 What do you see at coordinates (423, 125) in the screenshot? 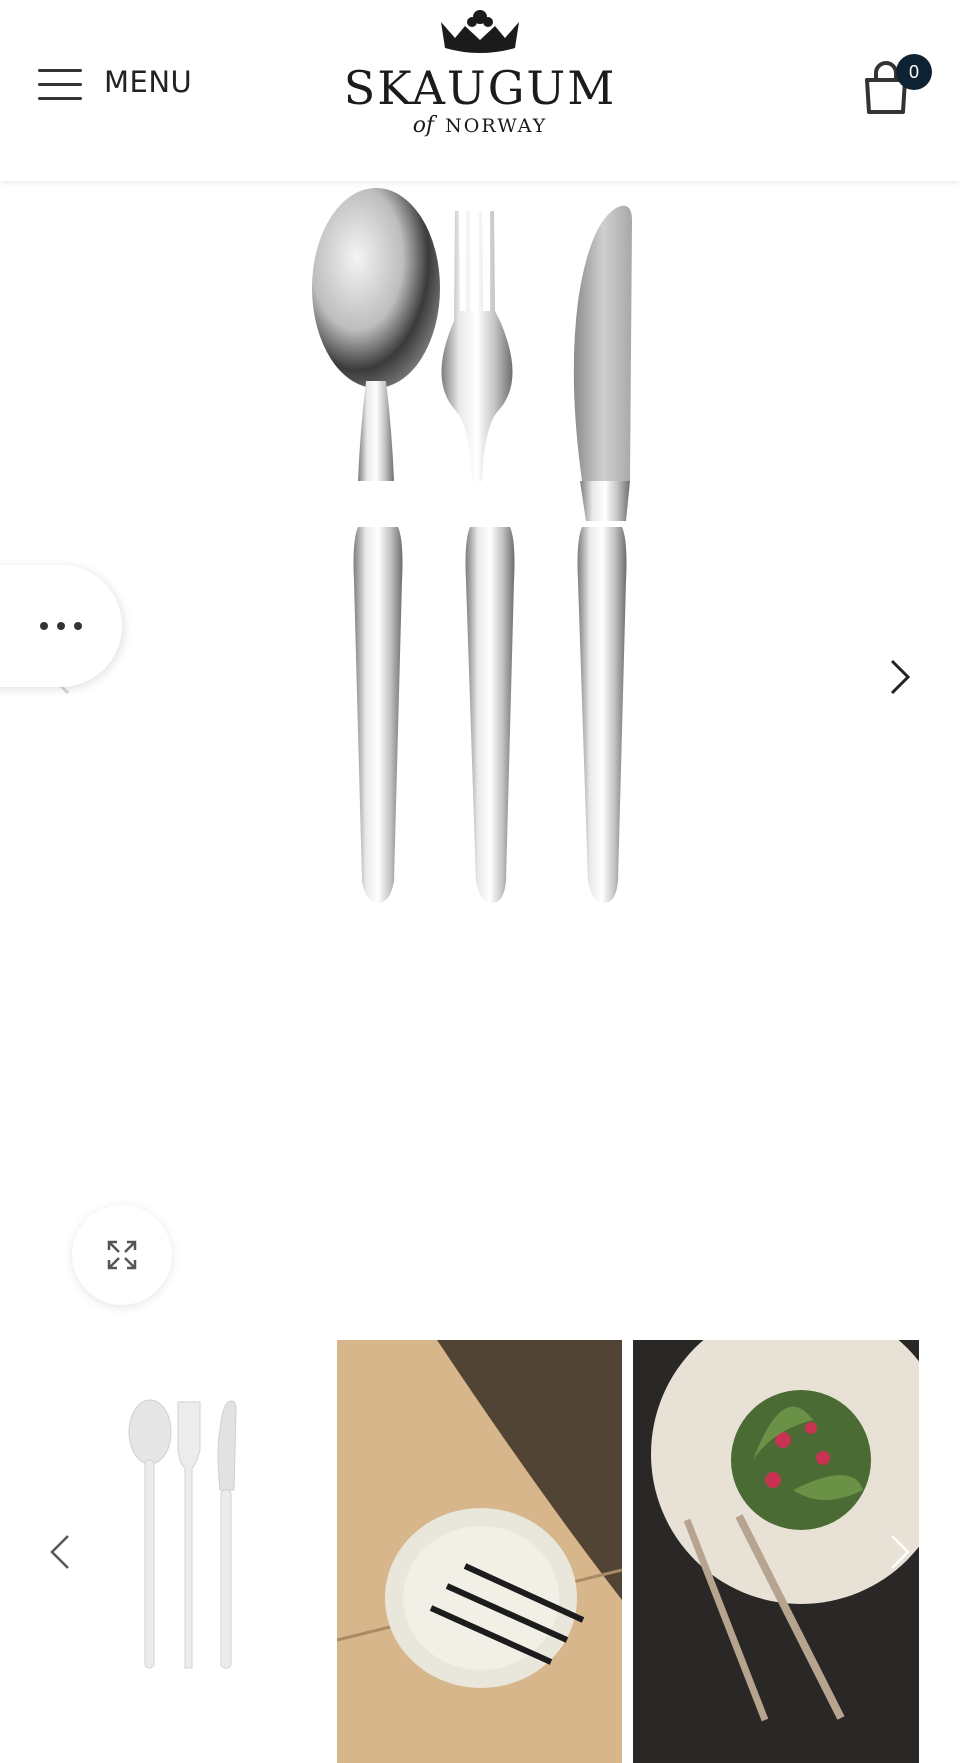
I see `logo-of: of` at bounding box center [423, 125].